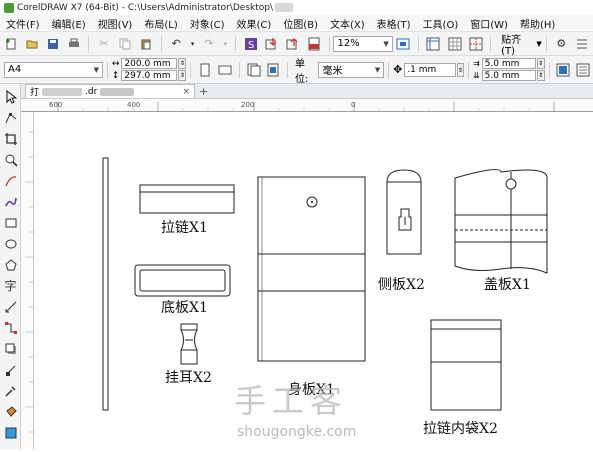 Image resolution: width=593 pixels, height=452 pixels. What do you see at coordinates (10, 432) in the screenshot?
I see `smart-fill-tool-icon` at bounding box center [10, 432].